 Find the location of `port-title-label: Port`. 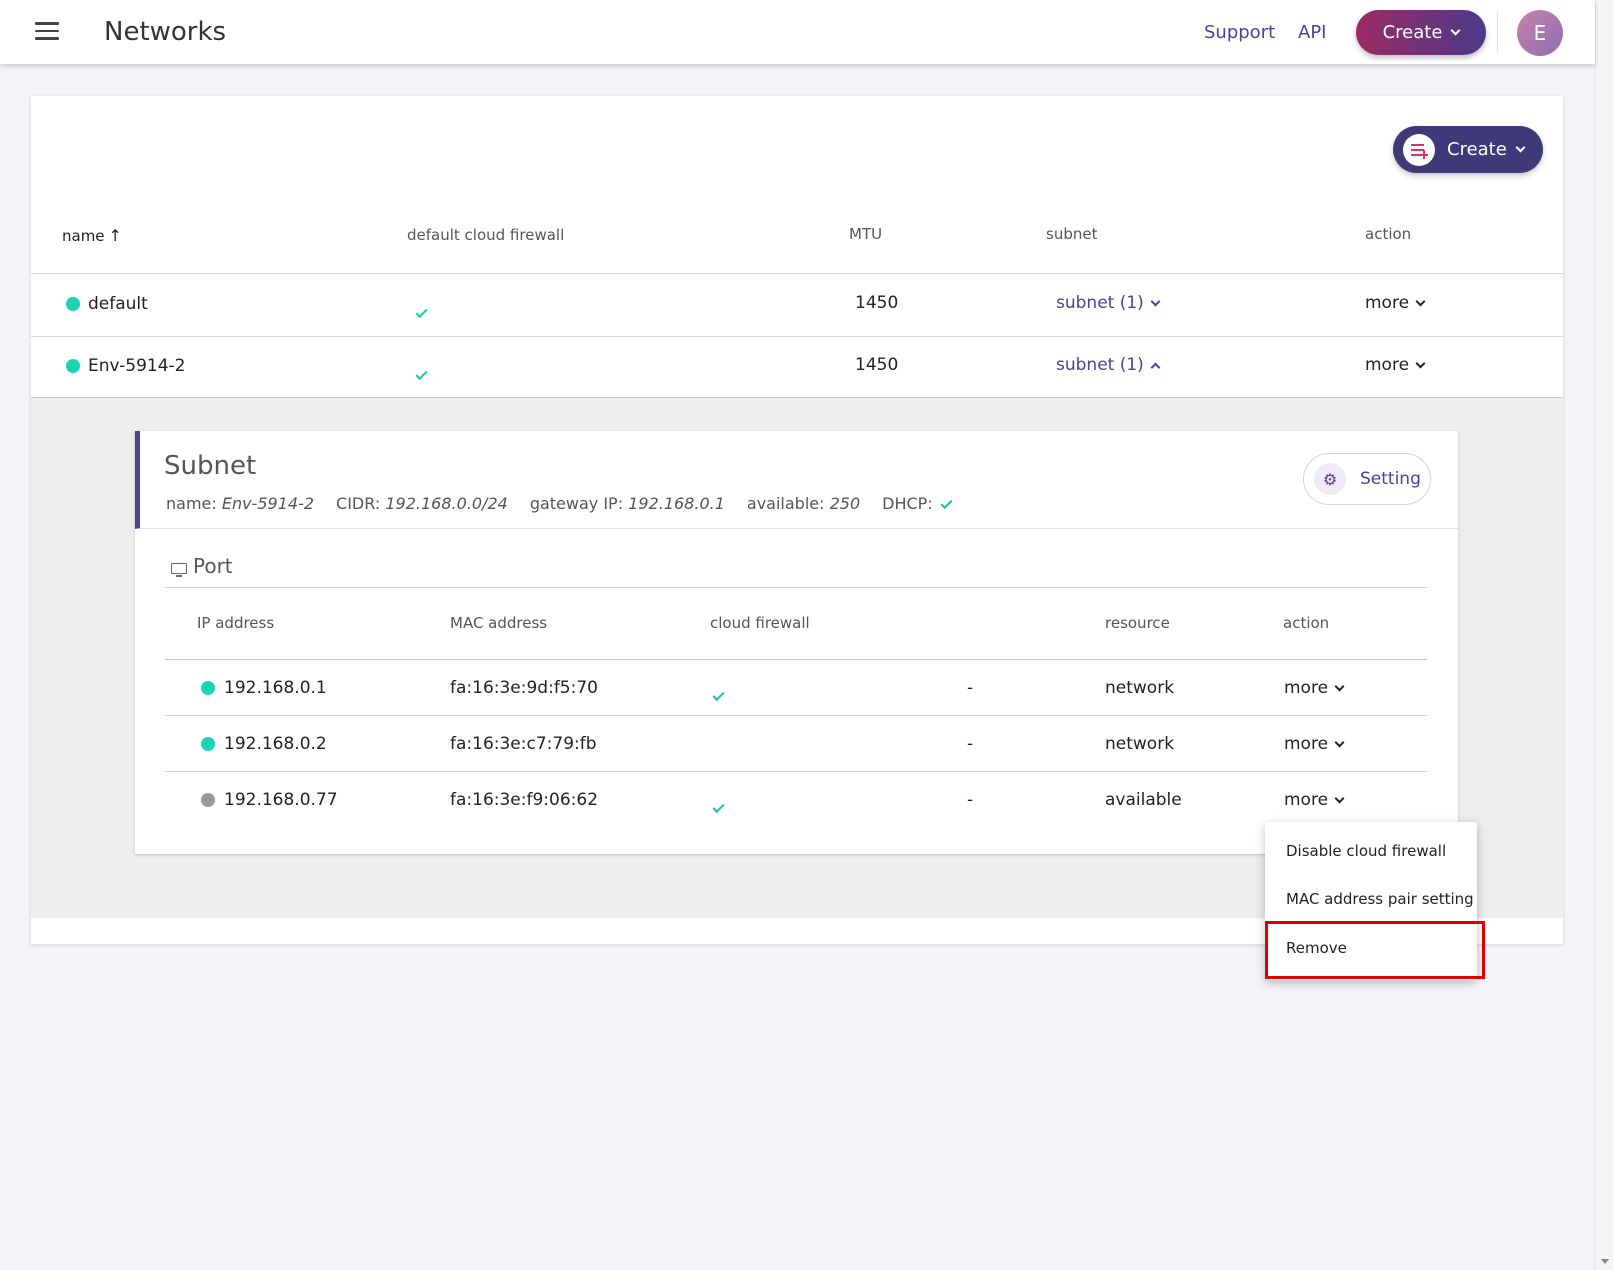

port-title-label: Port is located at coordinates (213, 566).